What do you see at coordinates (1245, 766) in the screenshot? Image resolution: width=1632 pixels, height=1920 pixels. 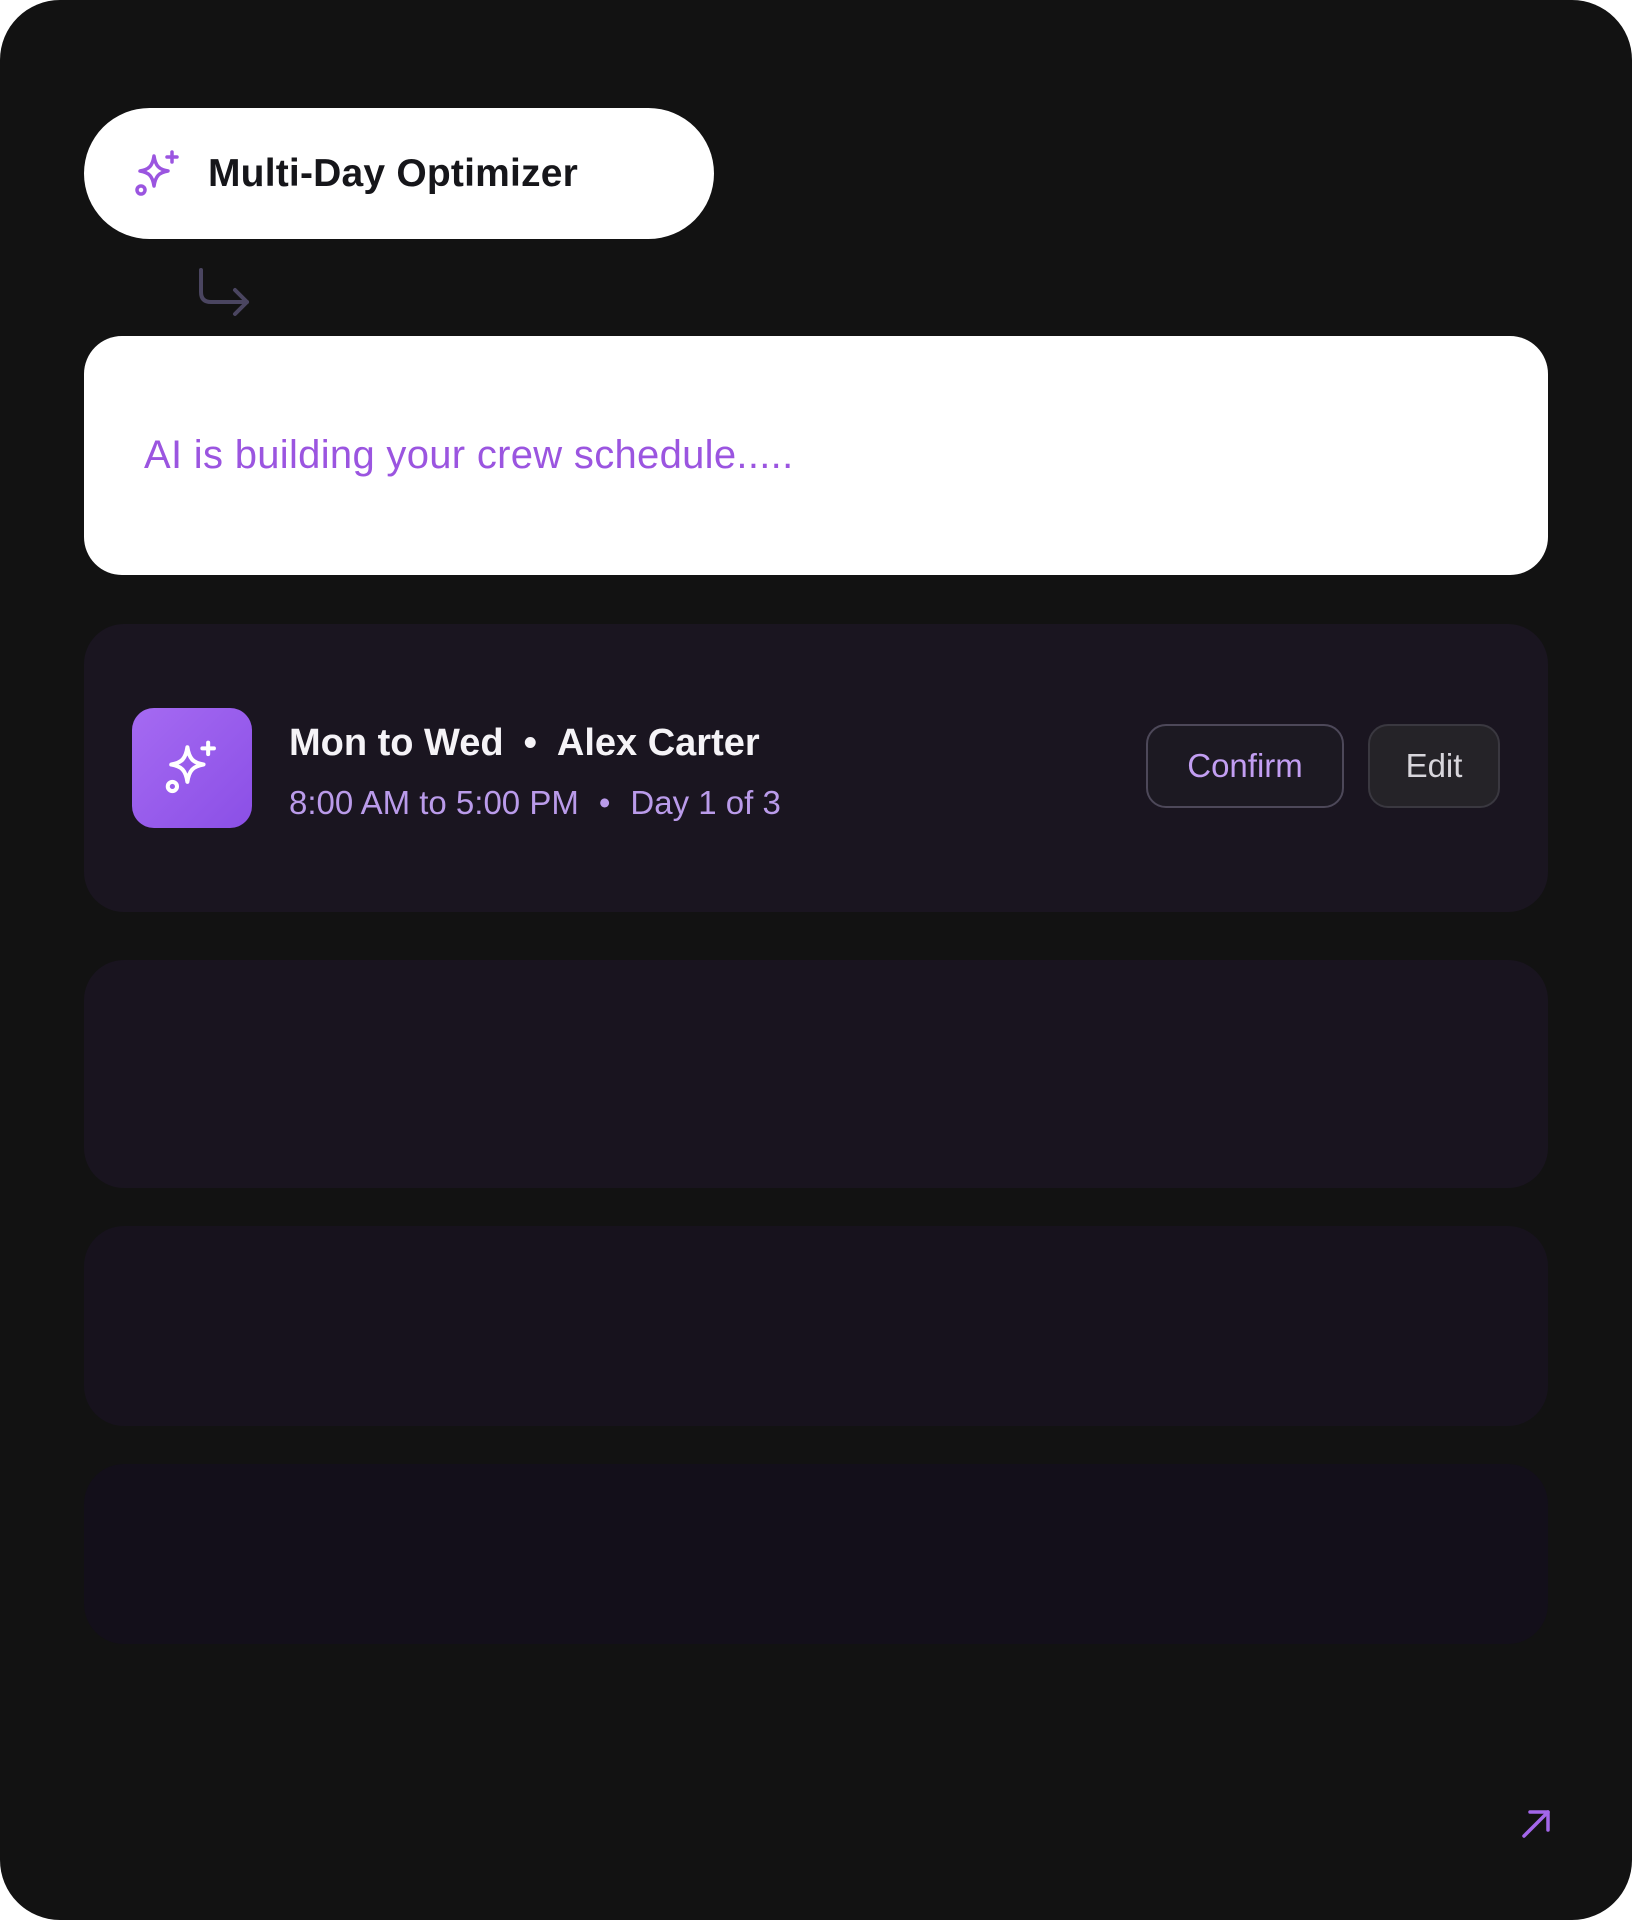 I see `confirm-button: Confirm` at bounding box center [1245, 766].